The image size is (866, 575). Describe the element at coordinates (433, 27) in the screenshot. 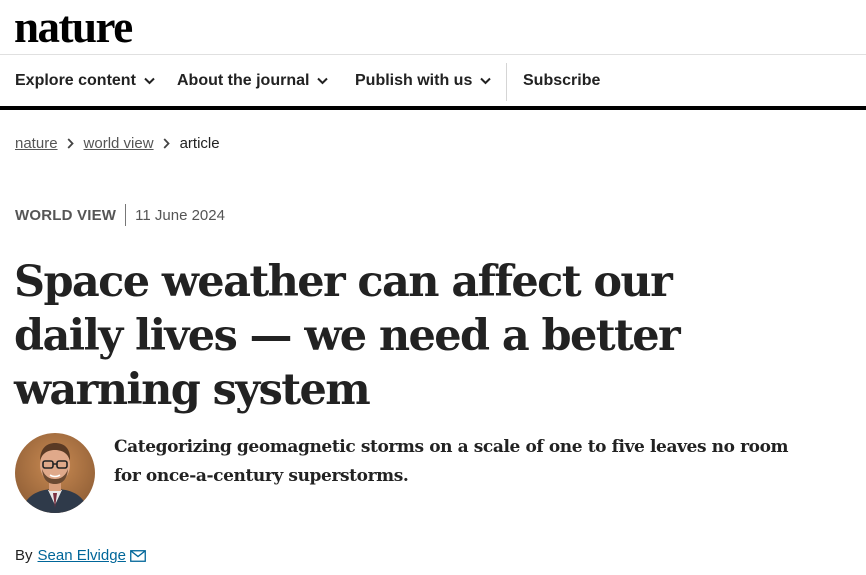

I see `site-header: nature` at that location.